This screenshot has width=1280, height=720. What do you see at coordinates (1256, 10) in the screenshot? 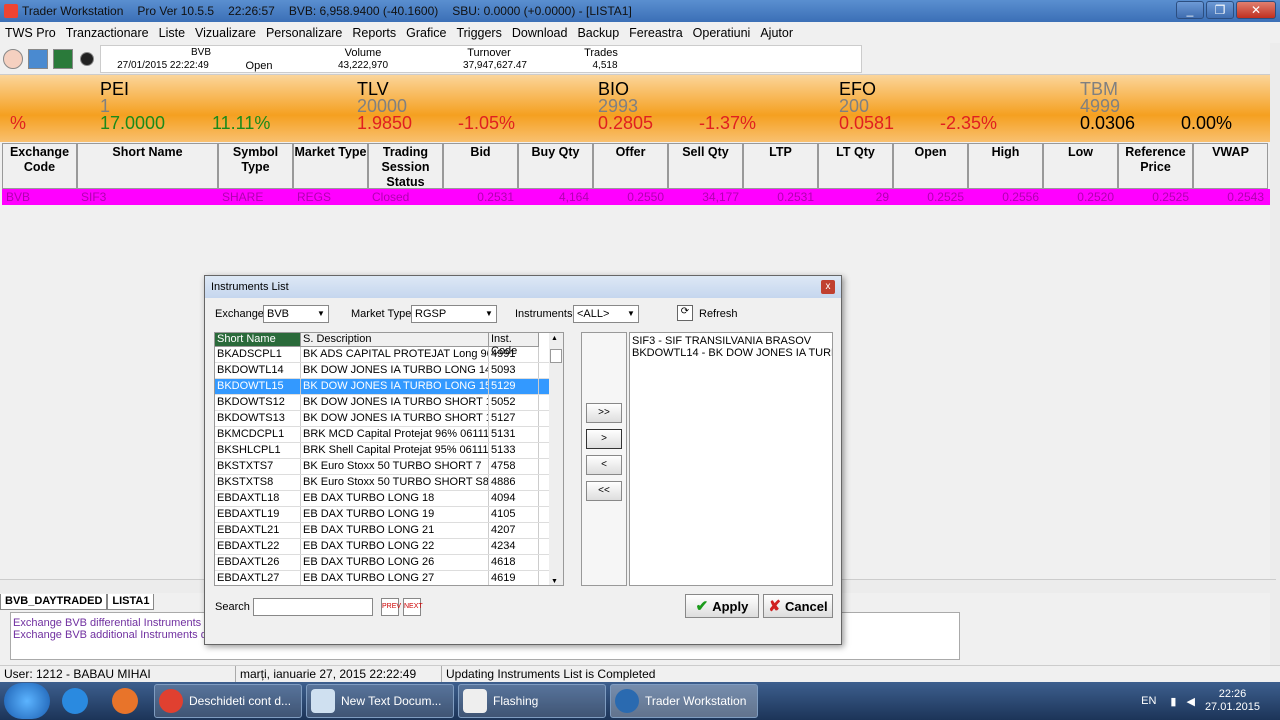
I see `close-button: ✕` at bounding box center [1256, 10].